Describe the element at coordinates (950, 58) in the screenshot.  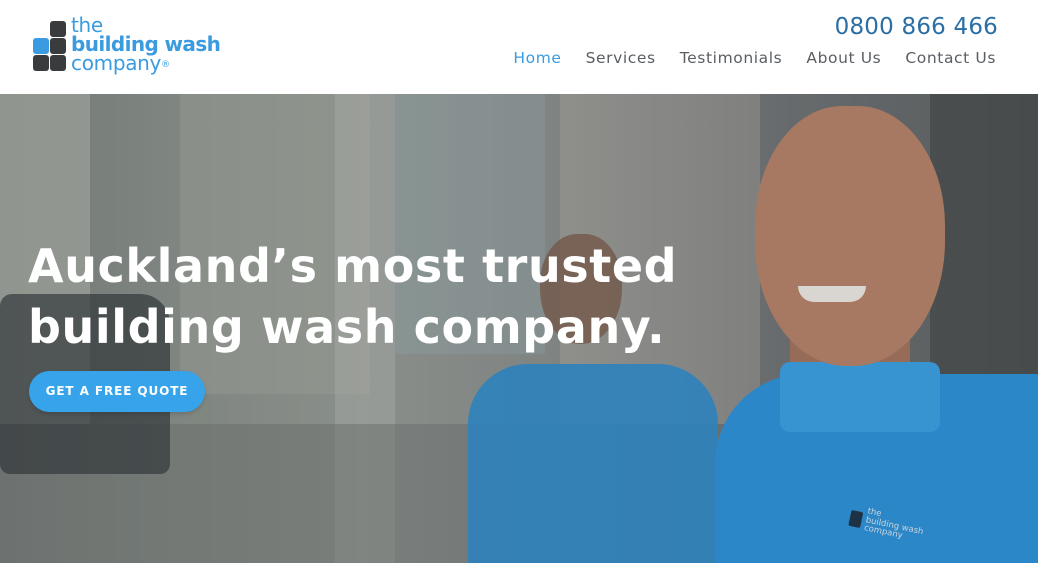
I see `nav-contact-us: Contact Us` at that location.